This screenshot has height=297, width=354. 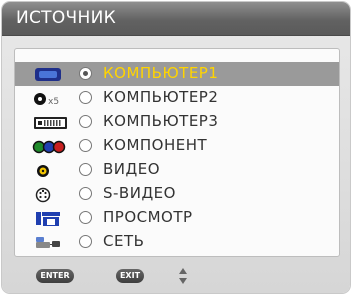 What do you see at coordinates (50, 242) in the screenshot?
I see `network-icon` at bounding box center [50, 242].